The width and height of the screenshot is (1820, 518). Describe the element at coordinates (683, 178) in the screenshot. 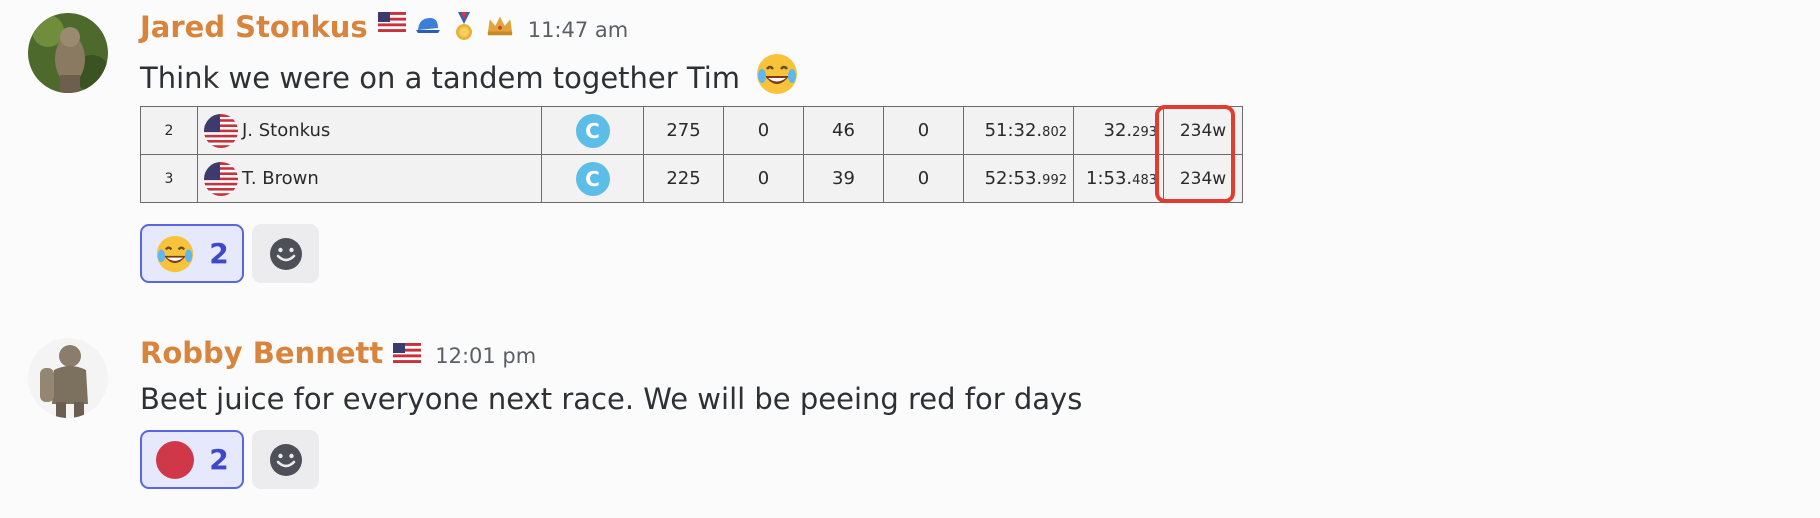

I see `stat-cell: 225` at that location.